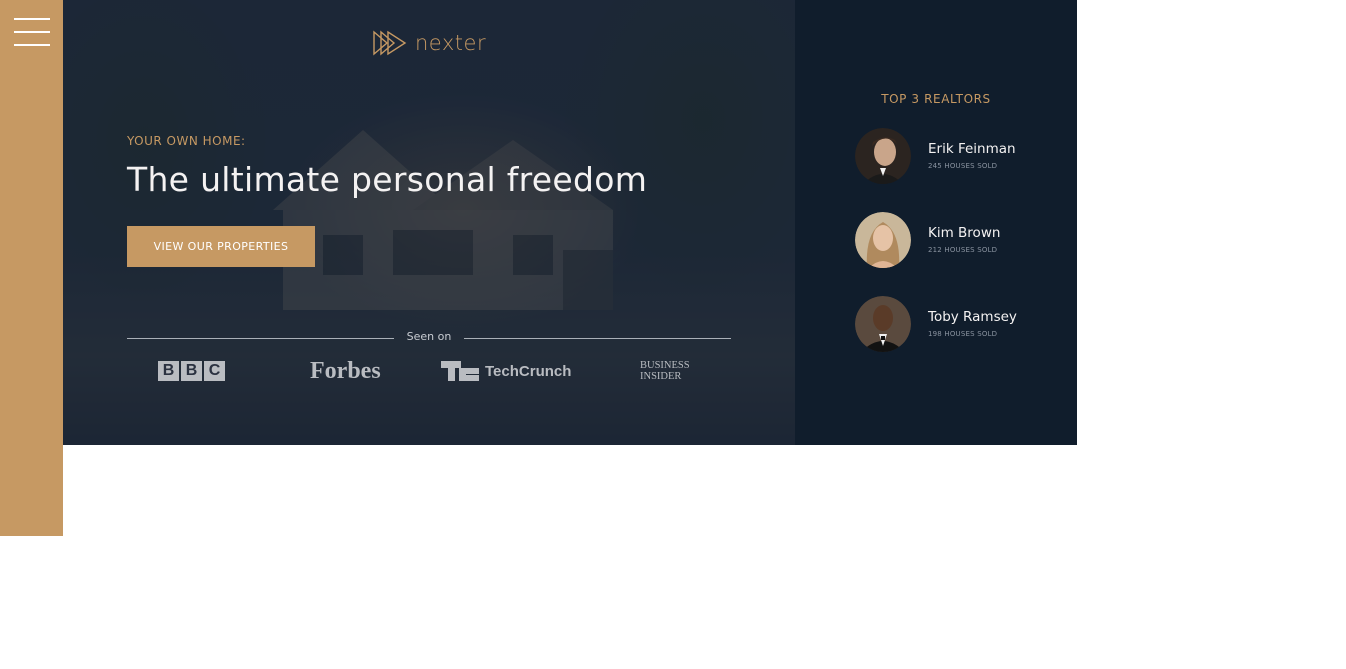  I want to click on hero-eyebrow: YOUR OWN HOME:, so click(186, 141).